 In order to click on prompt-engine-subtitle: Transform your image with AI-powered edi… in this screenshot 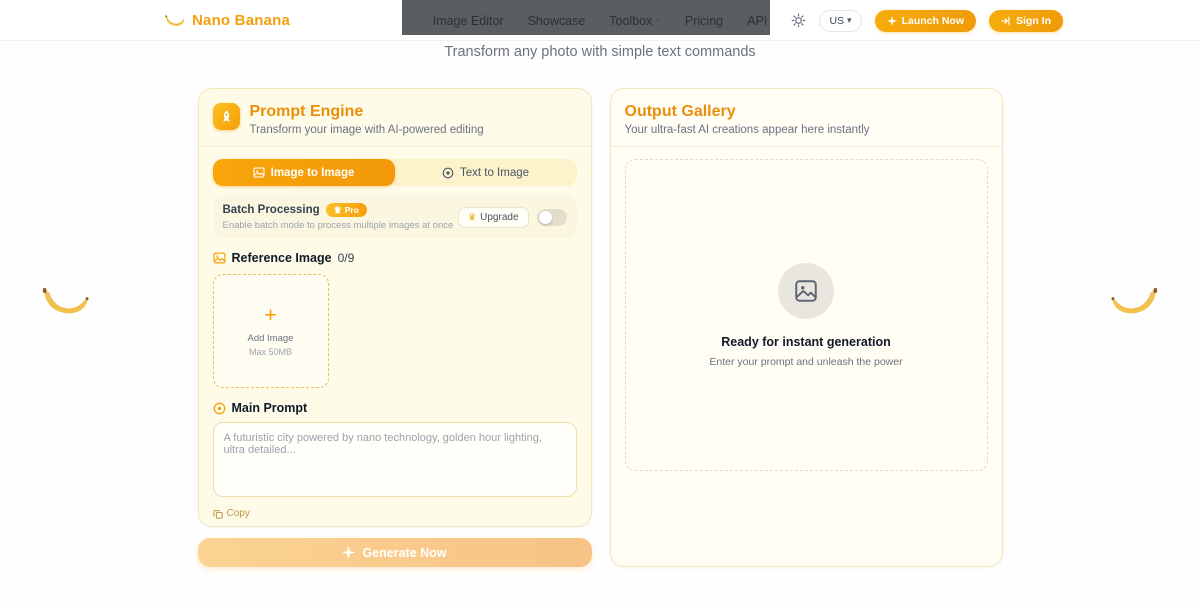, I will do `click(366, 130)`.